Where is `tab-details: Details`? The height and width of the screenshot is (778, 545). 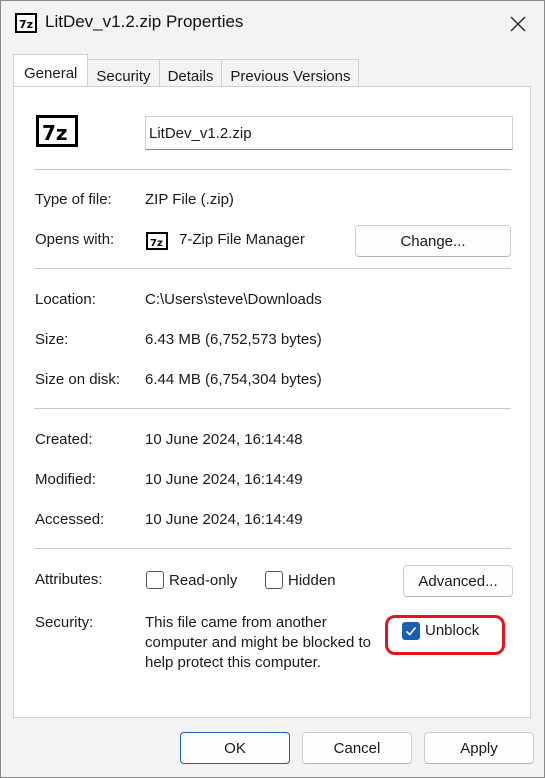
tab-details: Details is located at coordinates (190, 73).